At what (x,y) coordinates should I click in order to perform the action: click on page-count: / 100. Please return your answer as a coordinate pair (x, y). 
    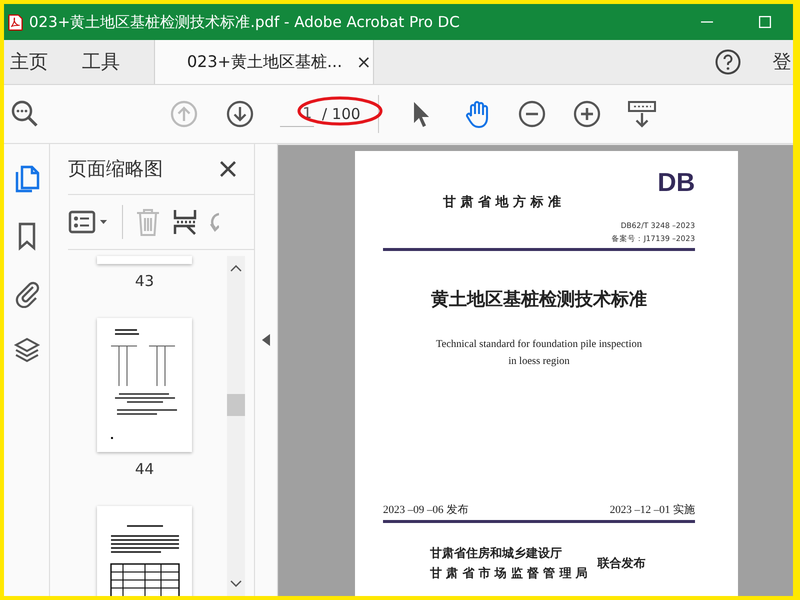
    Looking at the image, I should click on (341, 114).